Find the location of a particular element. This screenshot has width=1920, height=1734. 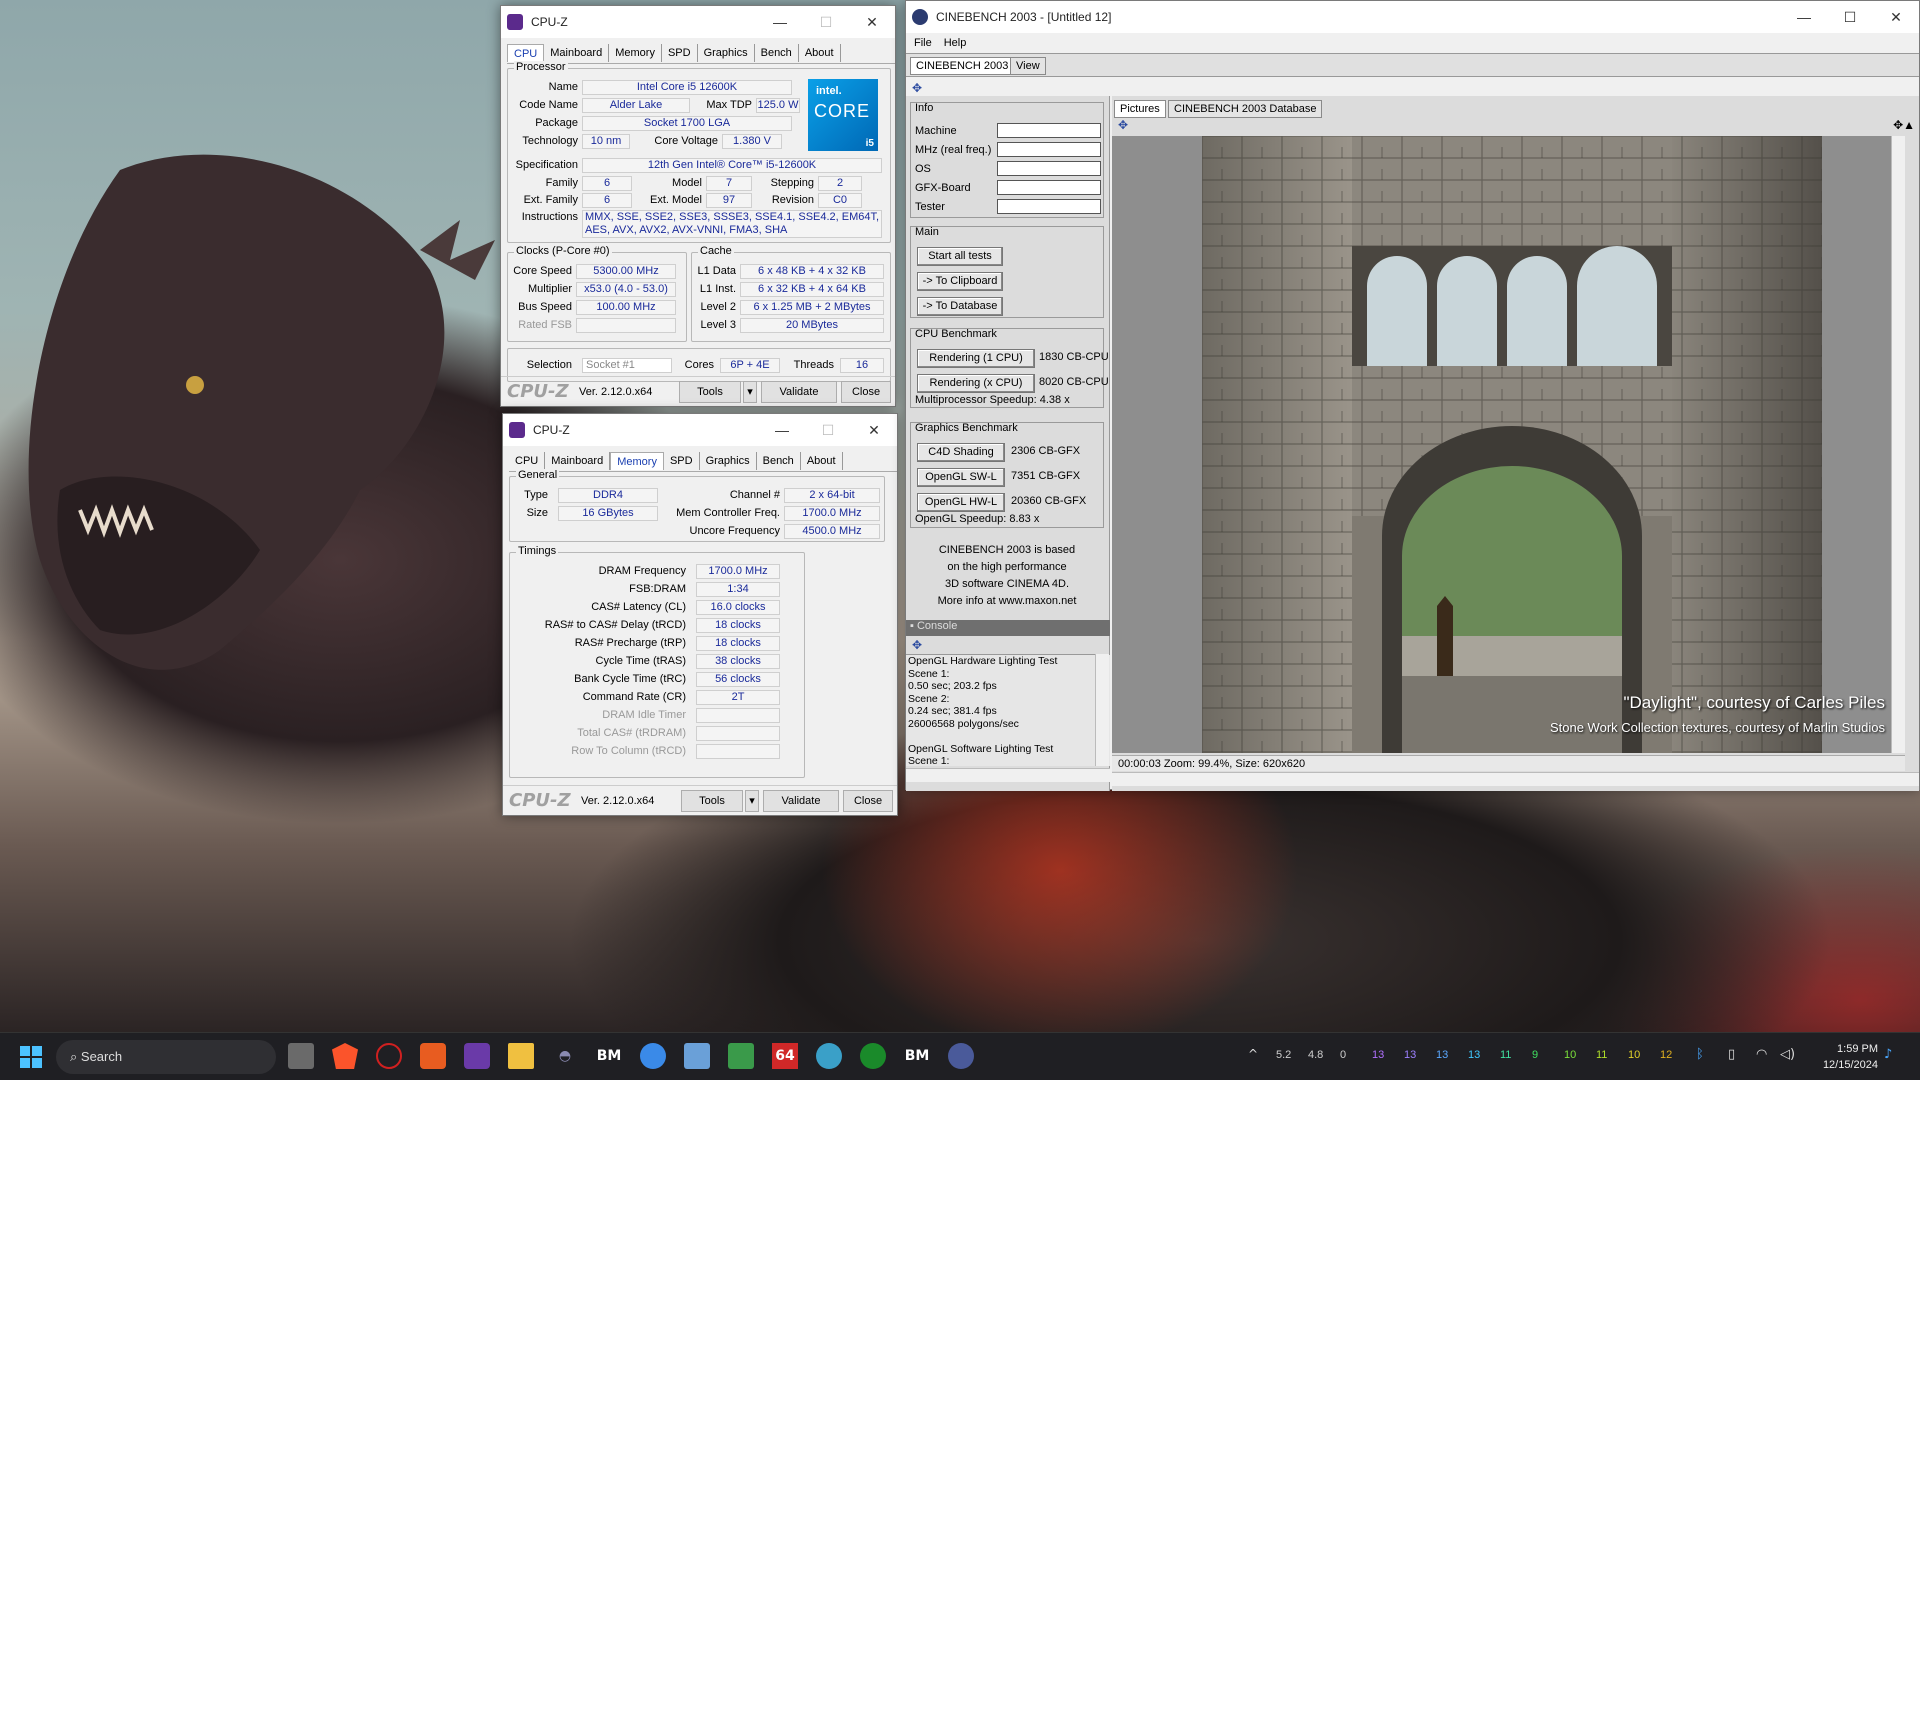

globe-icon is located at coordinates (829, 1056).